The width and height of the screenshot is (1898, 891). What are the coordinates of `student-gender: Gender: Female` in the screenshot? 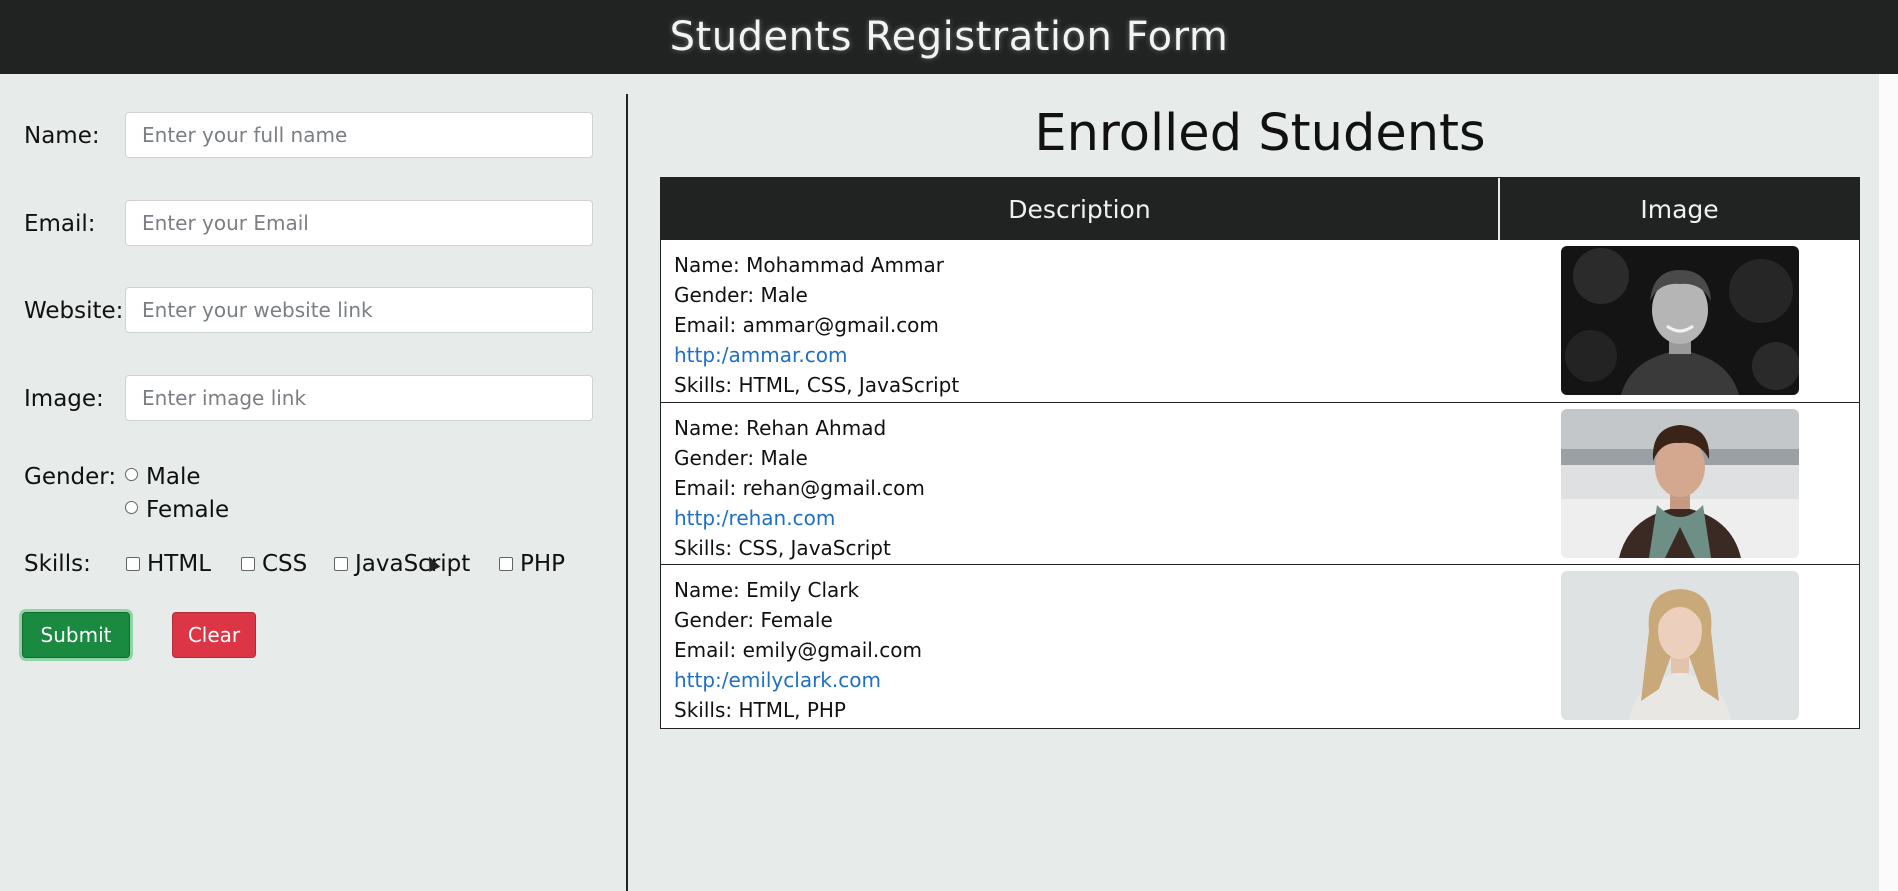 It's located at (753, 620).